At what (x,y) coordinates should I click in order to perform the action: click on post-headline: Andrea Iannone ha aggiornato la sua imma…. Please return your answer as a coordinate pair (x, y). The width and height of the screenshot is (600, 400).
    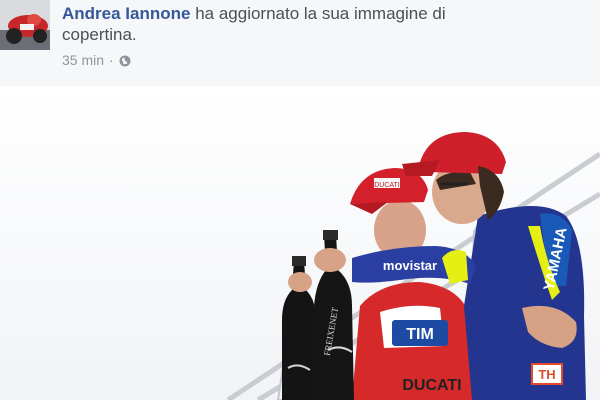
    Looking at the image, I should click on (272, 24).